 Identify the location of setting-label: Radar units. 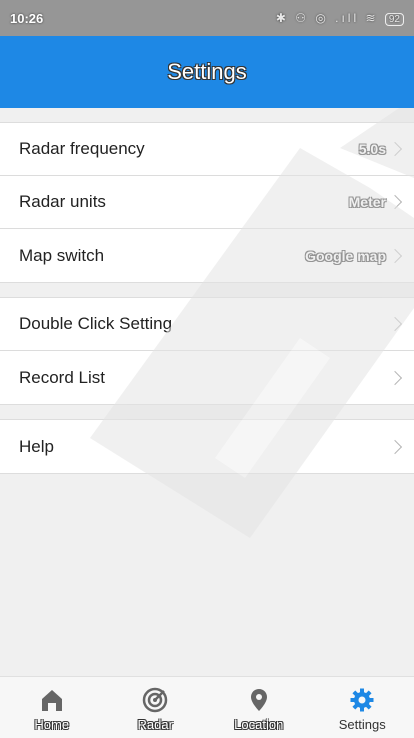
(62, 201).